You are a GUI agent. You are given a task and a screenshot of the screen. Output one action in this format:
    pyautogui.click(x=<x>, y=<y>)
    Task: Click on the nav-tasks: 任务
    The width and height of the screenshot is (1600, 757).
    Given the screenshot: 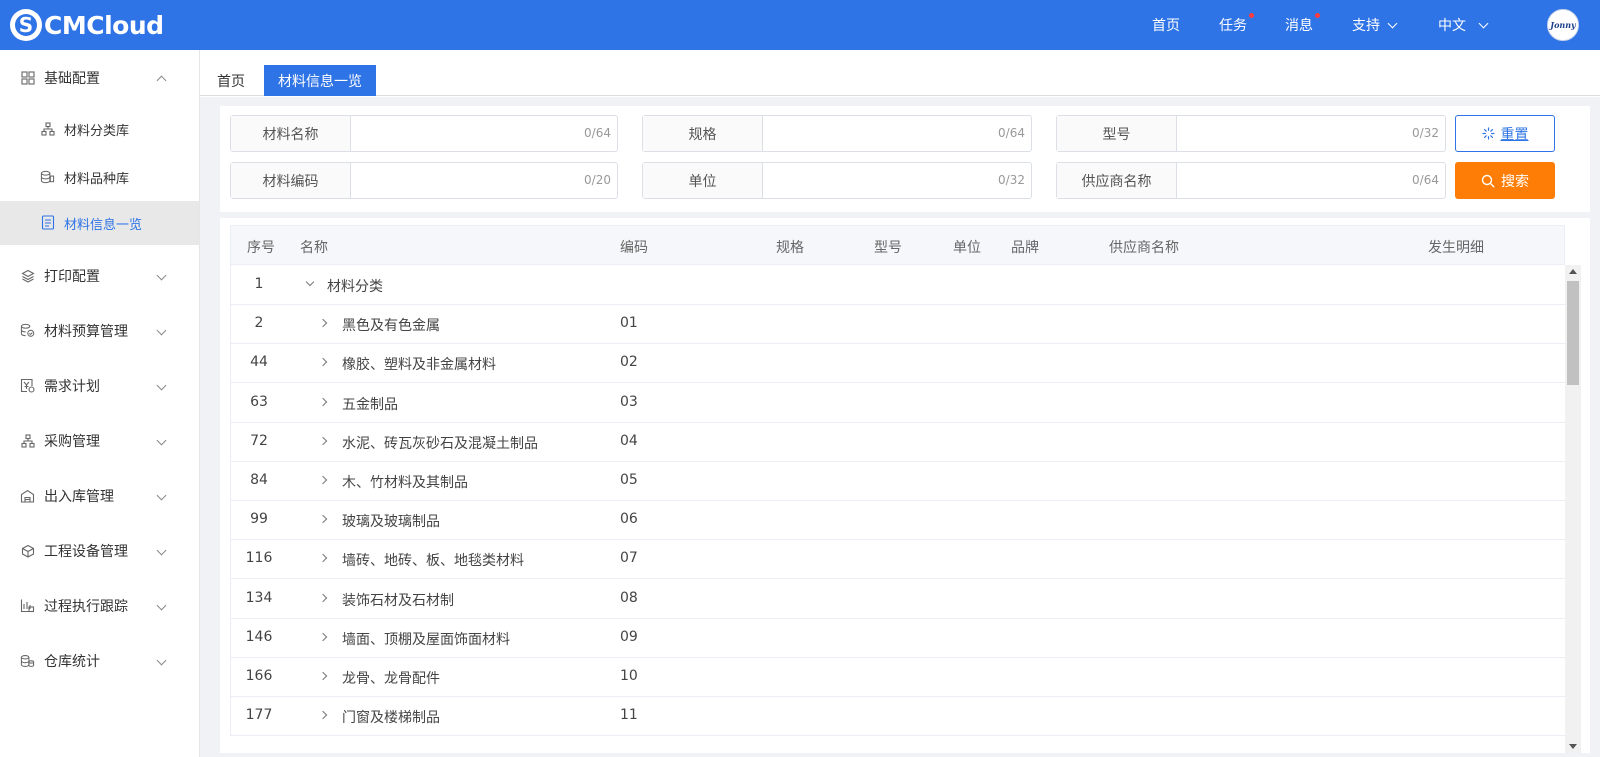 What is the action you would take?
    pyautogui.click(x=1236, y=25)
    